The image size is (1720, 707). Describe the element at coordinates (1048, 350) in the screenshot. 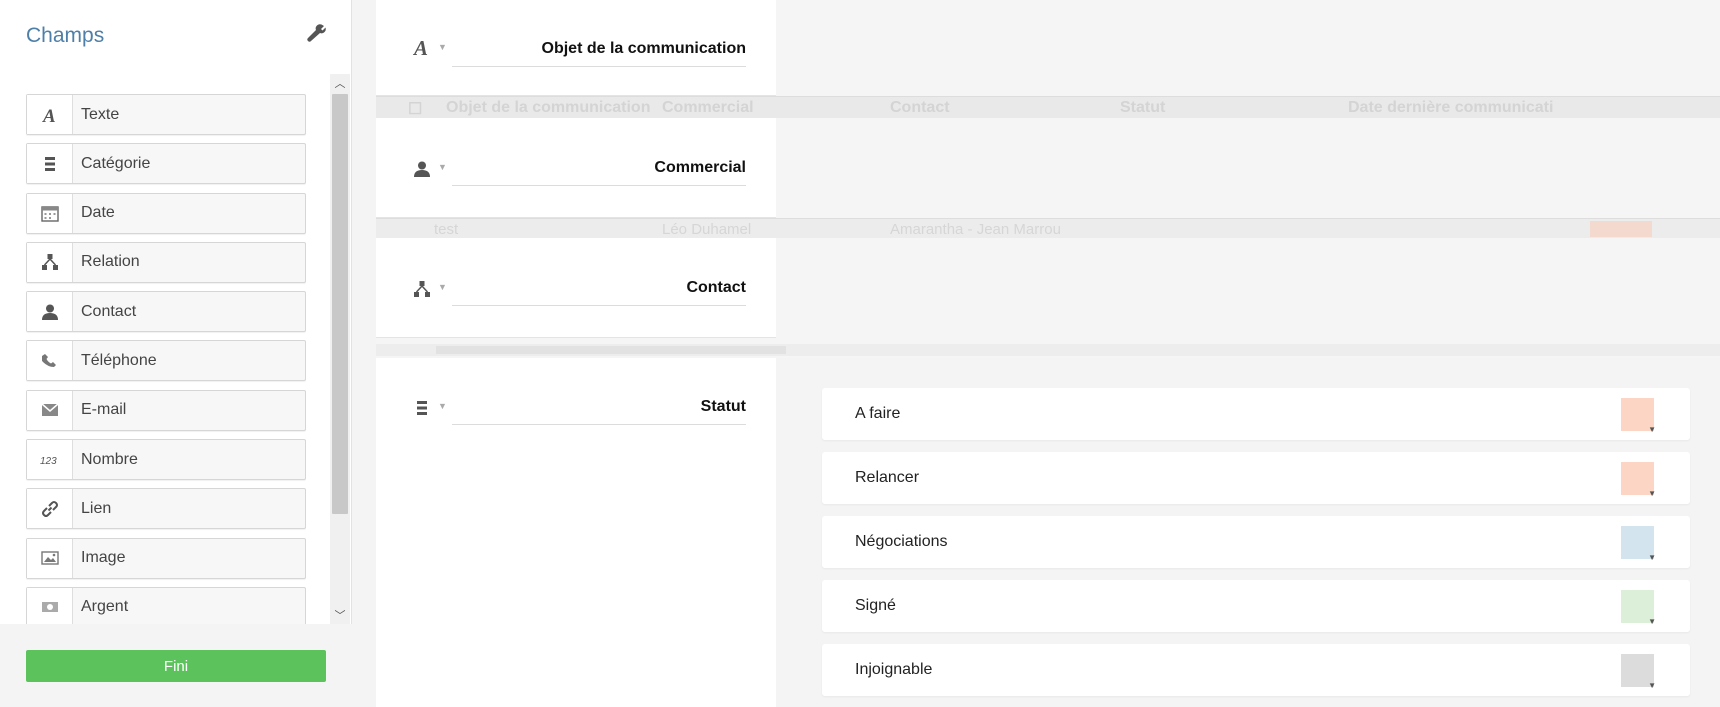

I see `background-horizontal-scrollbar` at that location.